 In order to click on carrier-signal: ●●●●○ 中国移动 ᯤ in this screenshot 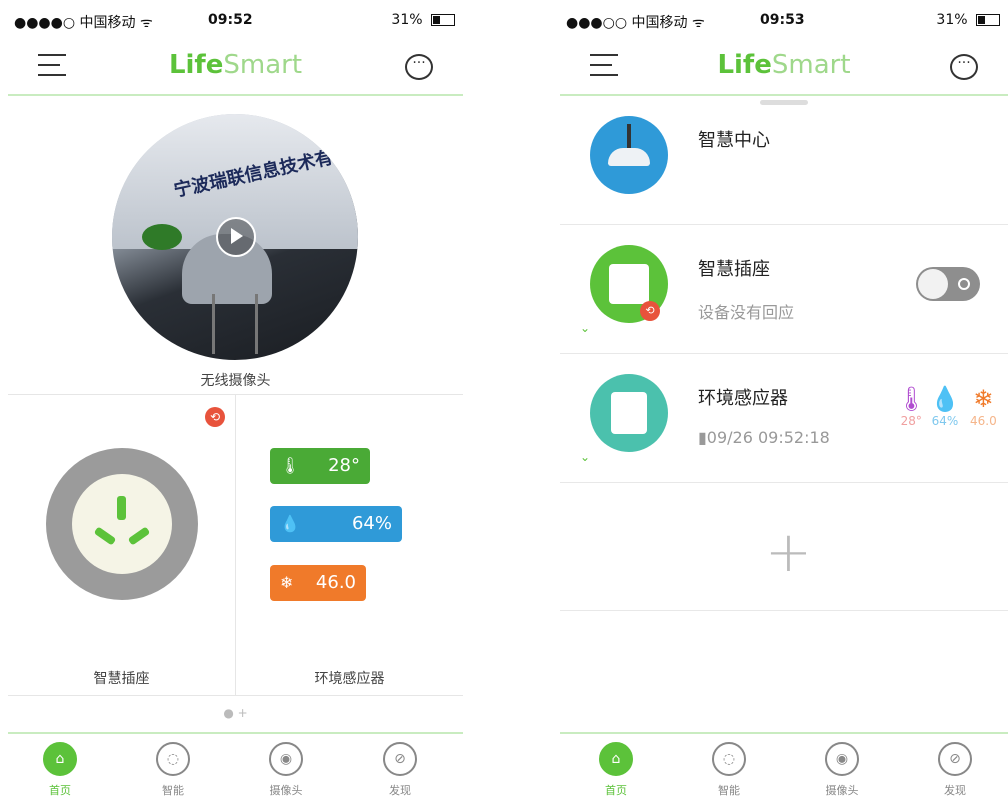, I will do `click(83, 23)`.